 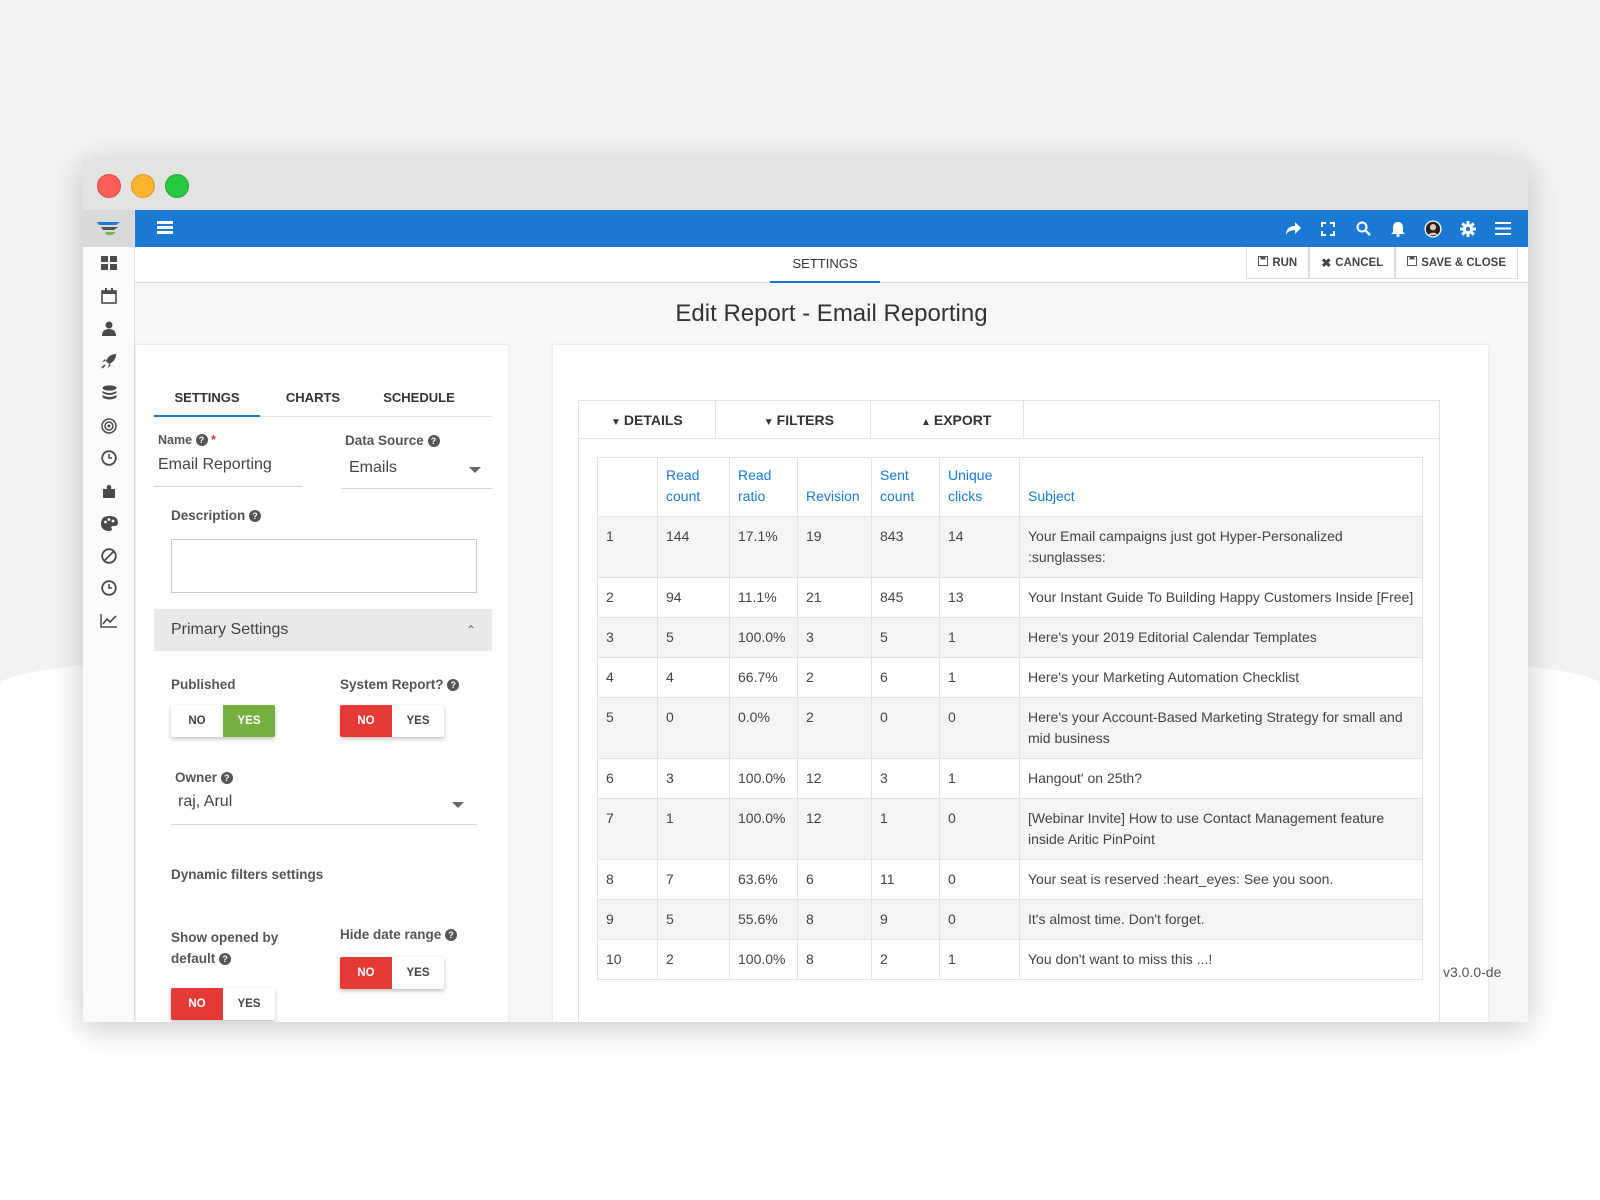 What do you see at coordinates (197, 721) in the screenshot?
I see `published-no-button: NO` at bounding box center [197, 721].